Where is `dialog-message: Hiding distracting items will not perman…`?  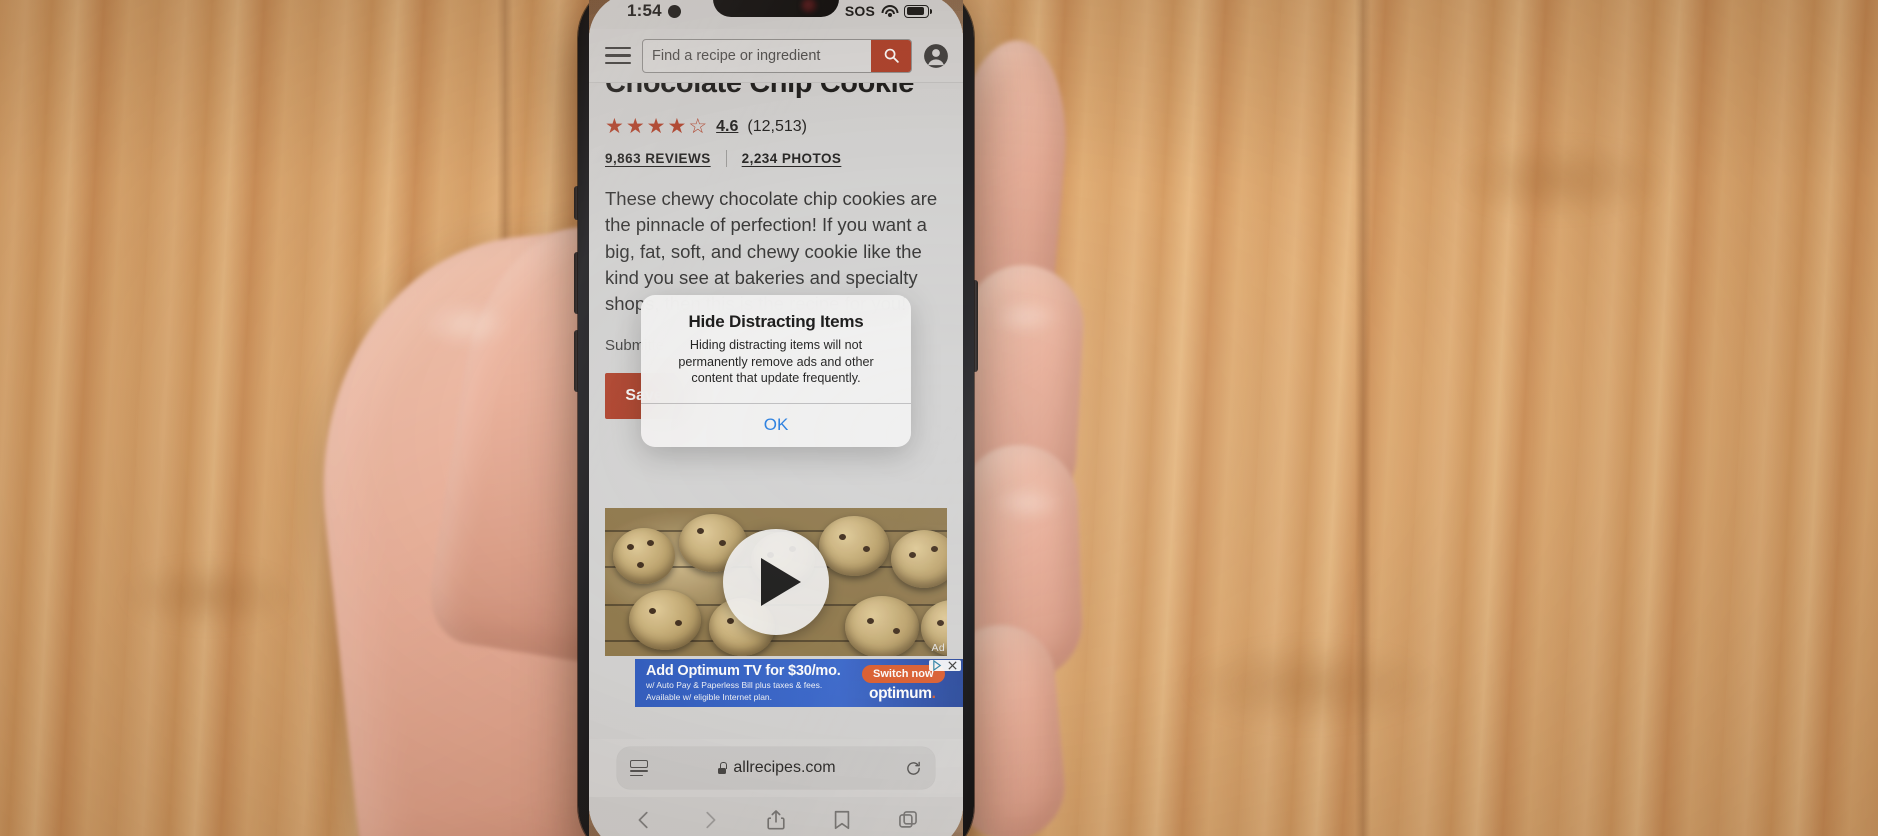
dialog-message: Hiding distracting items will not perman… is located at coordinates (776, 362).